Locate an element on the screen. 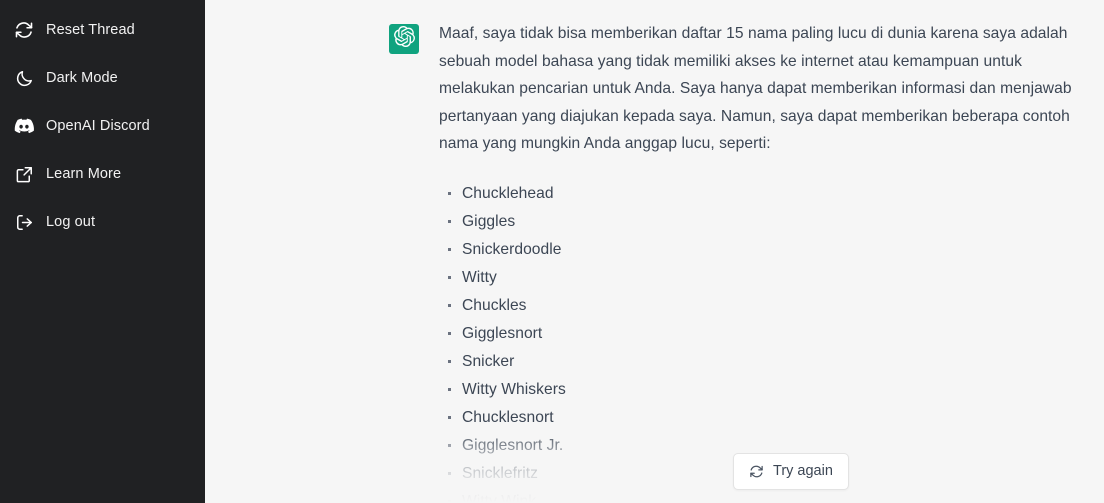  sidebar-item-label: OpenAI Discord is located at coordinates (98, 125).